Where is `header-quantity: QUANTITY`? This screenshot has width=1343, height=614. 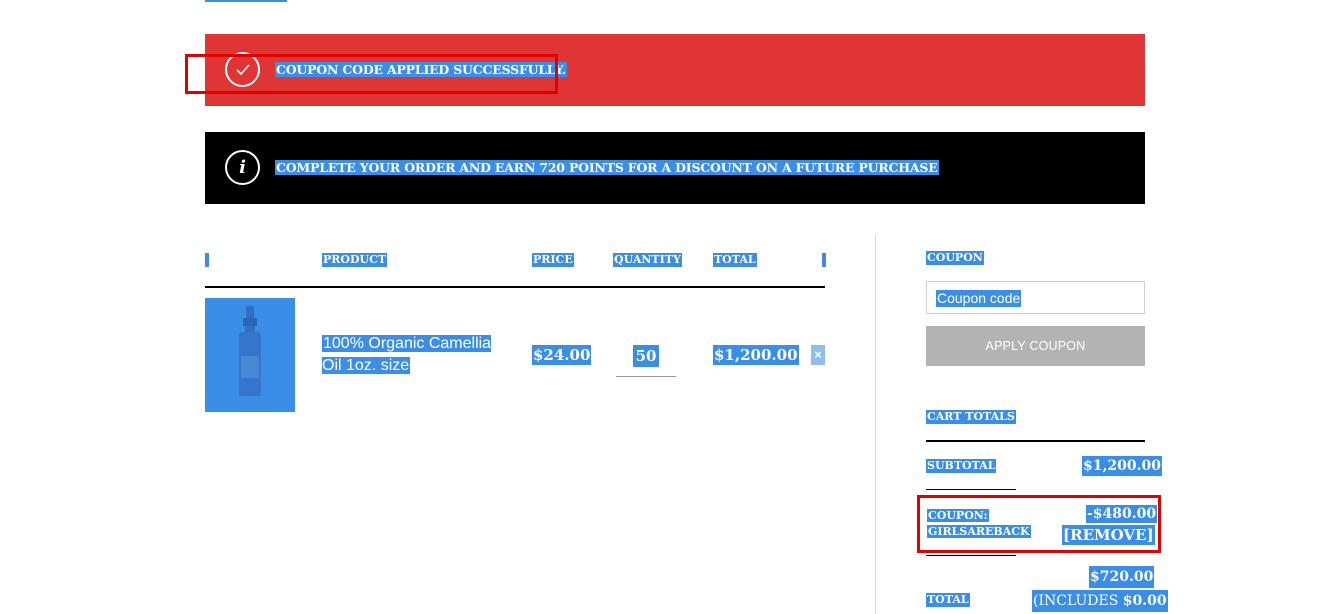 header-quantity: QUANTITY is located at coordinates (647, 260).